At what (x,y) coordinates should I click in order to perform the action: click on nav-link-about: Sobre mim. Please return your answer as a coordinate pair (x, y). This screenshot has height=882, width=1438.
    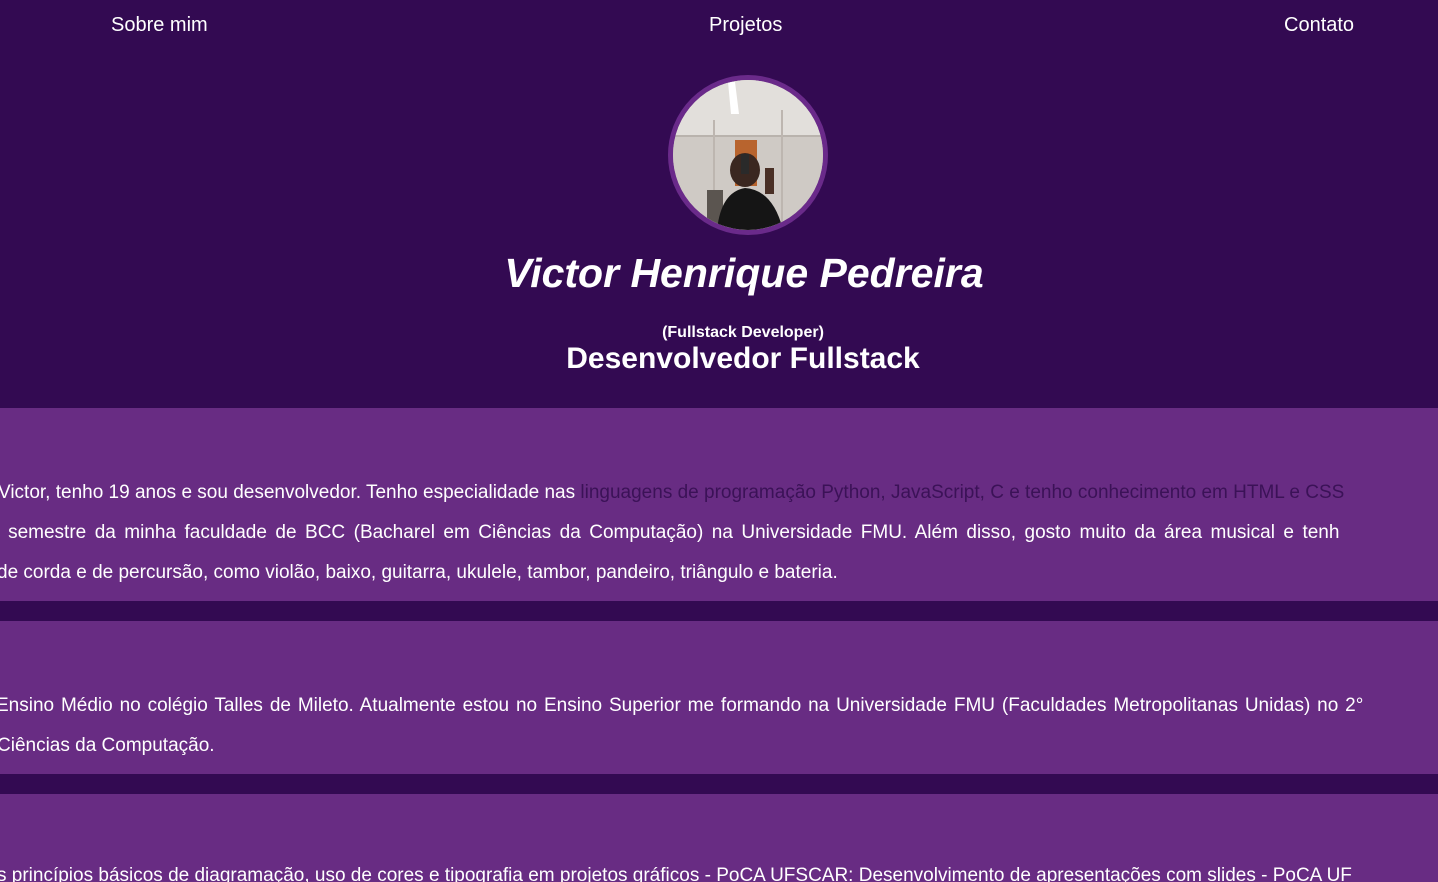
    Looking at the image, I should click on (159, 25).